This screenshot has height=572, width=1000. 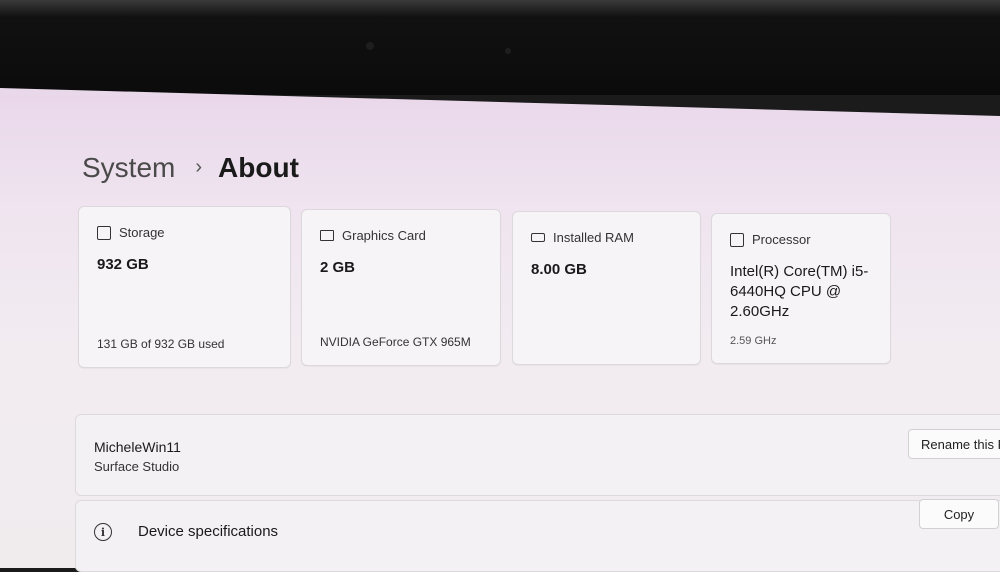 I want to click on installed-ram-value: 8.00 GB, so click(x=559, y=269).